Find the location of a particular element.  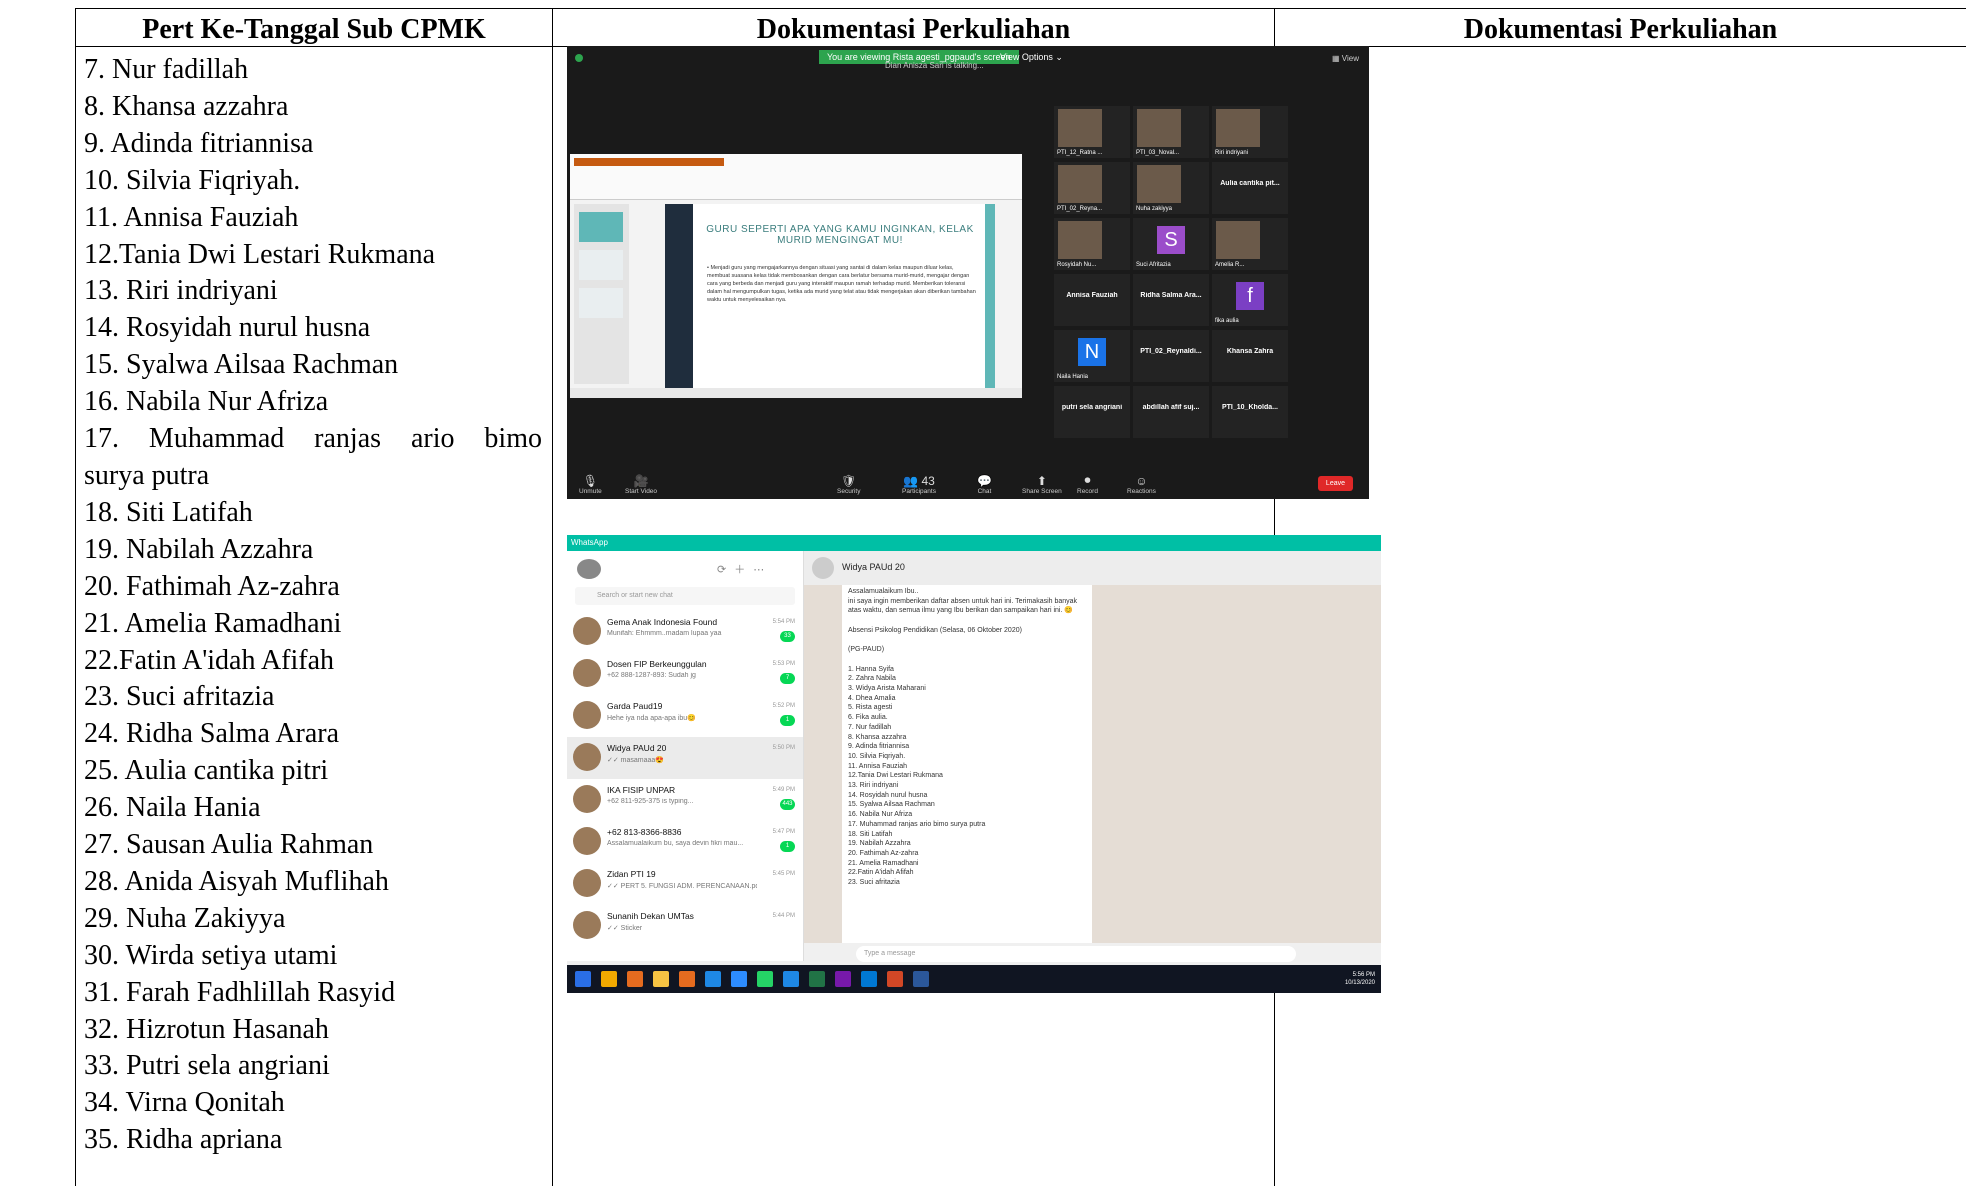

participant-tile: f fika aulia is located at coordinates (1250, 300).